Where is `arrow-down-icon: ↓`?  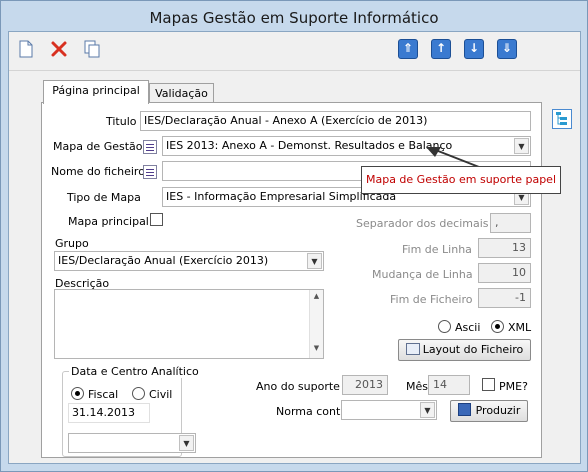
arrow-down-icon: ↓ is located at coordinates (474, 49).